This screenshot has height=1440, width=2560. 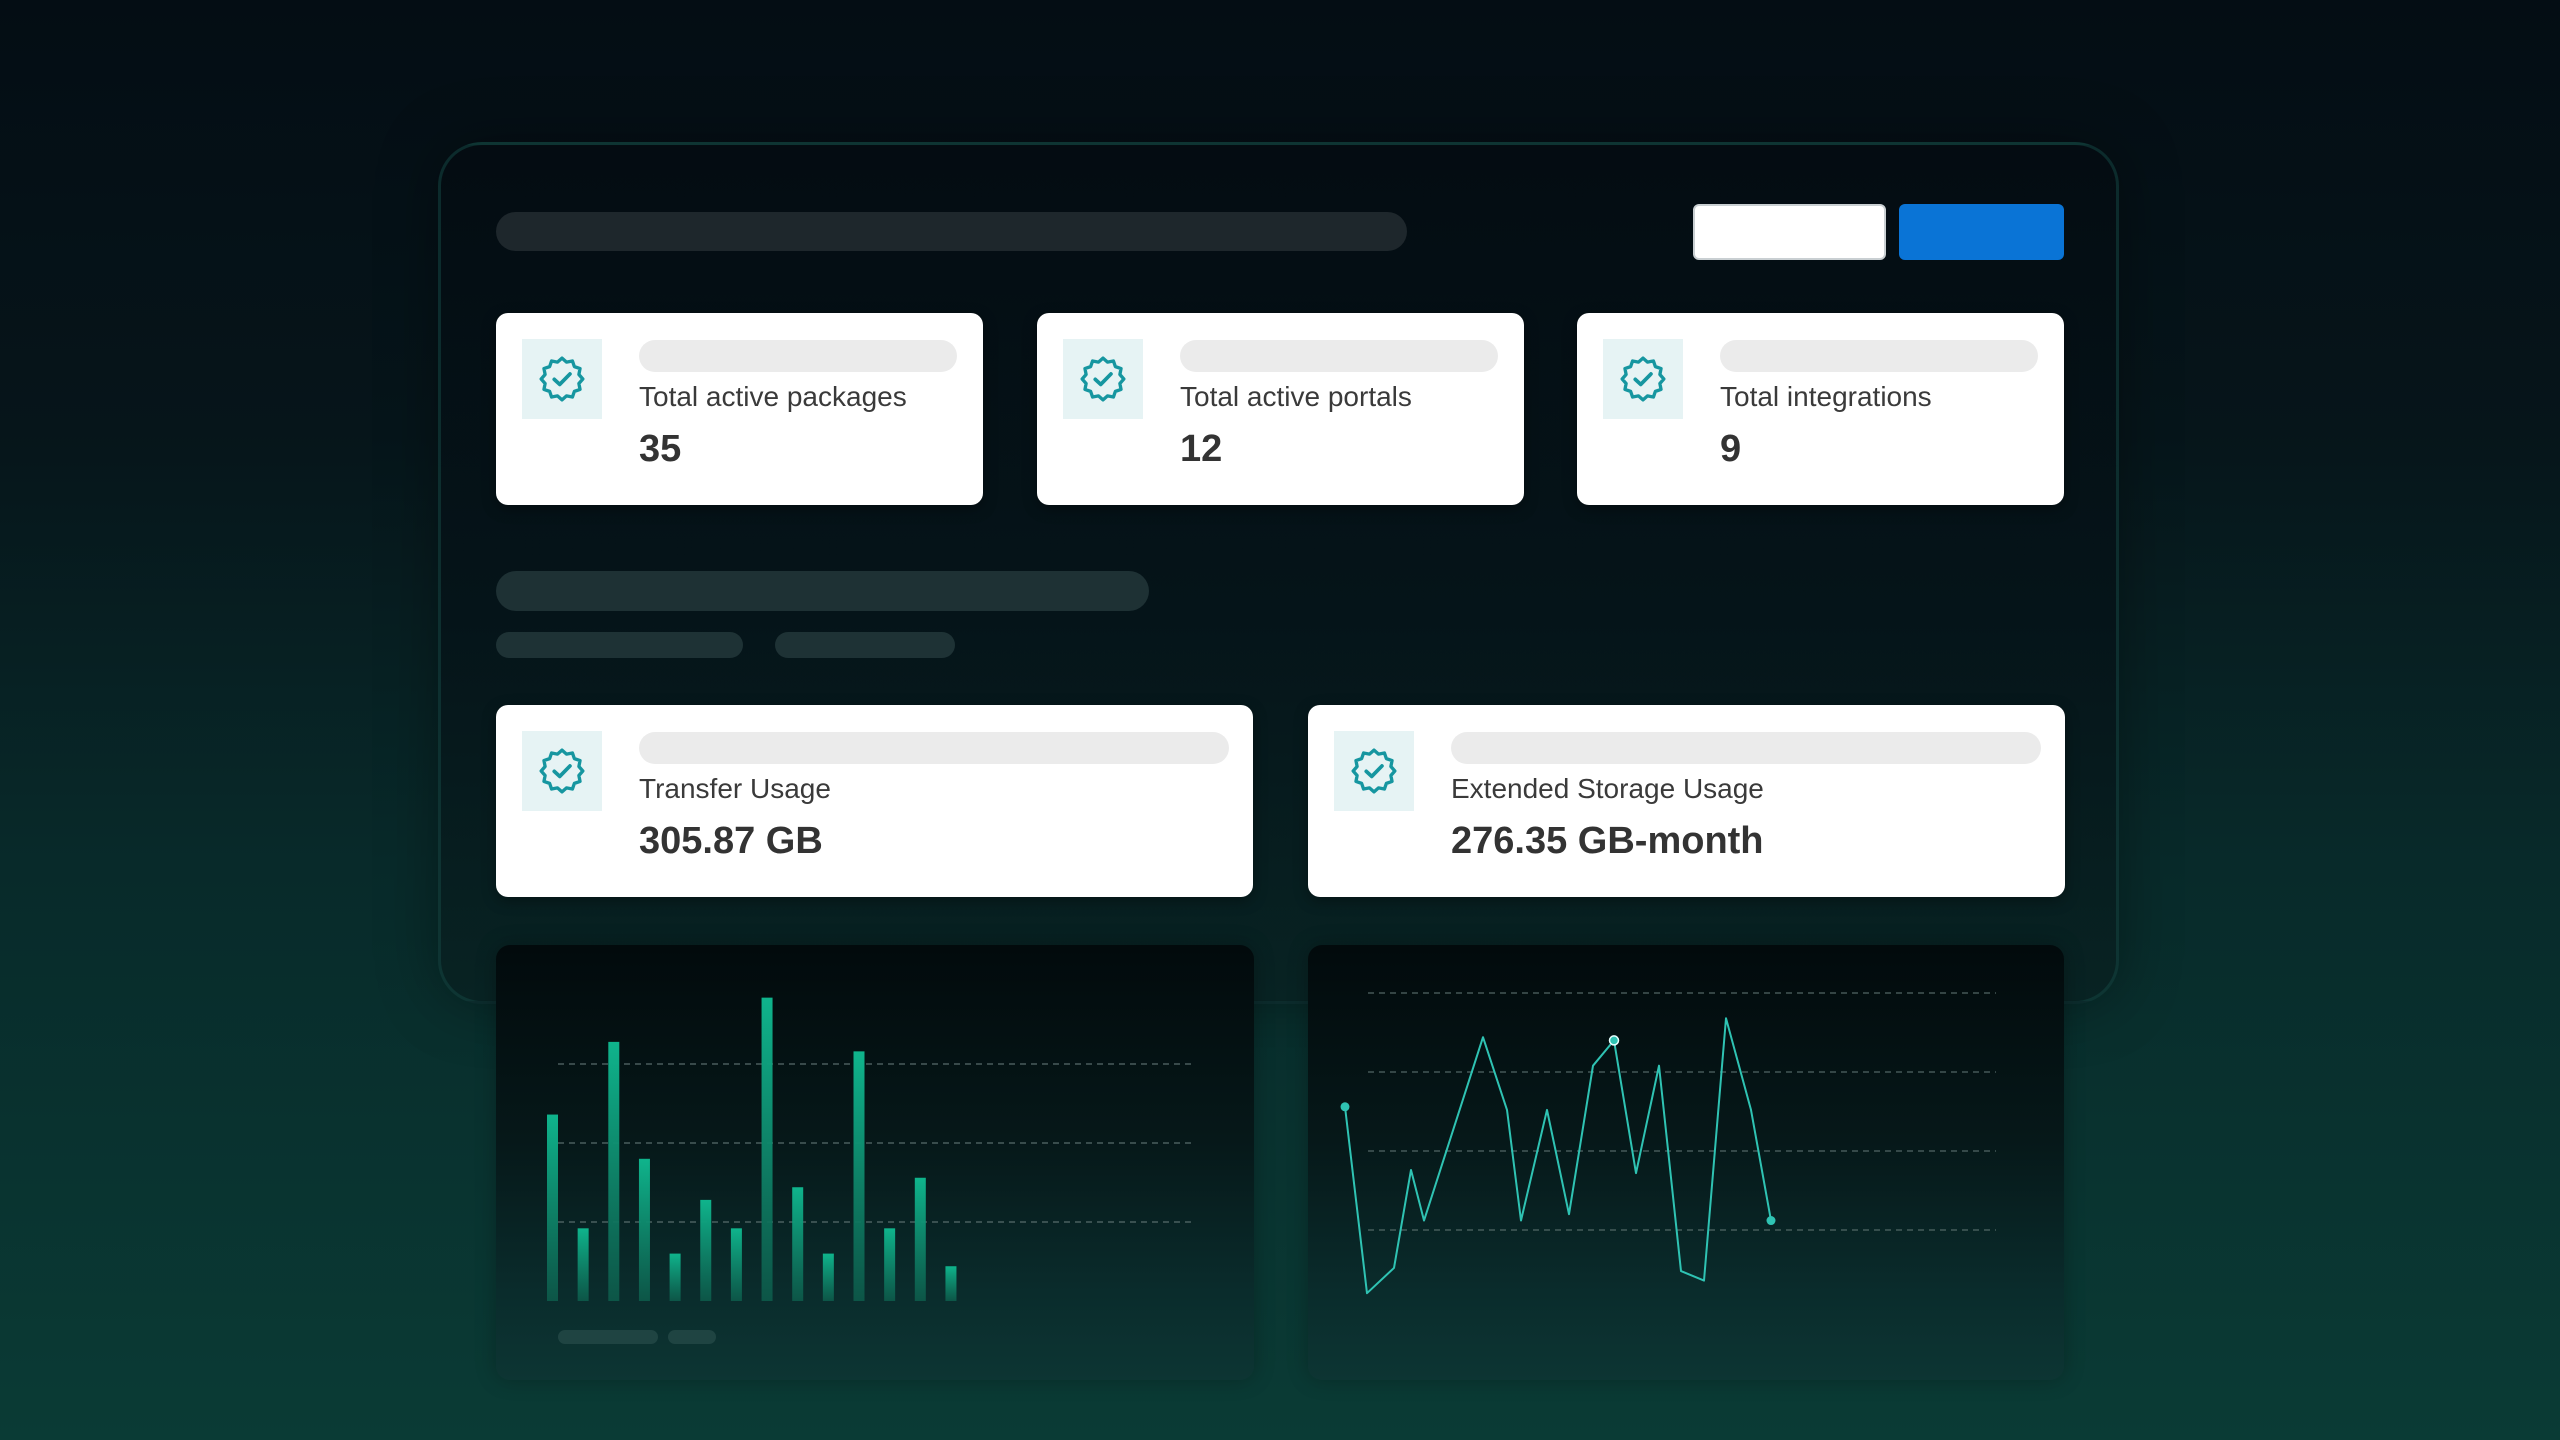 I want to click on usage-card-transfer: Transfer Usage 305.87 GB, so click(x=874, y=801).